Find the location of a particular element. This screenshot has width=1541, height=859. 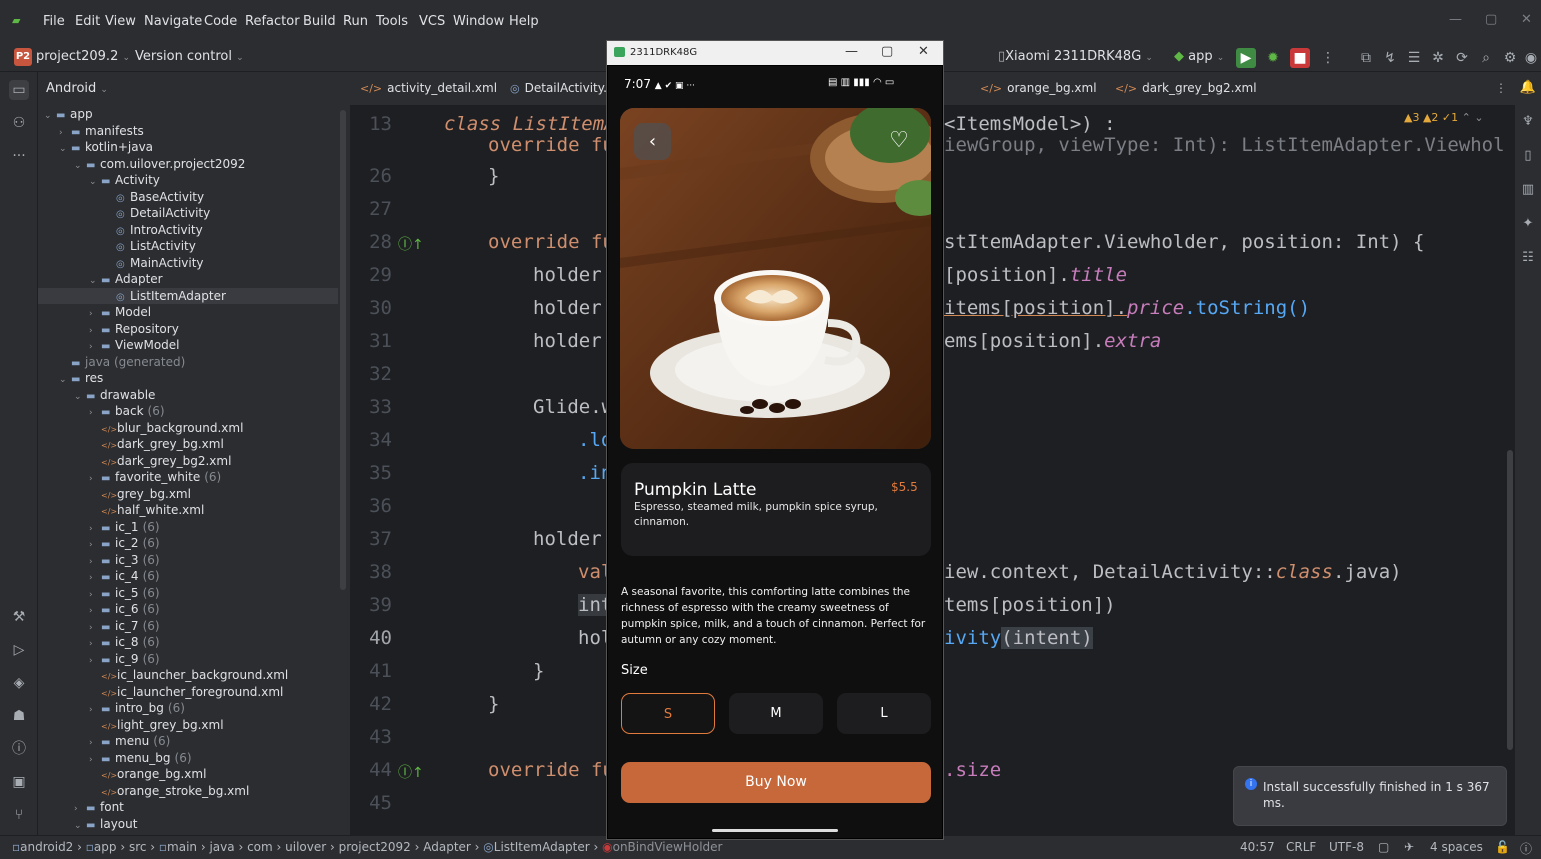

tree-item: › ▬ ic_3 (6) is located at coordinates (188, 560).